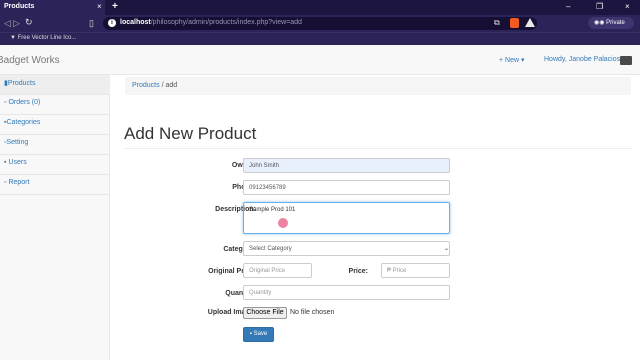 The height and width of the screenshot is (360, 640). What do you see at coordinates (497, 23) in the screenshot?
I see `share-icon: ⧉` at bounding box center [497, 23].